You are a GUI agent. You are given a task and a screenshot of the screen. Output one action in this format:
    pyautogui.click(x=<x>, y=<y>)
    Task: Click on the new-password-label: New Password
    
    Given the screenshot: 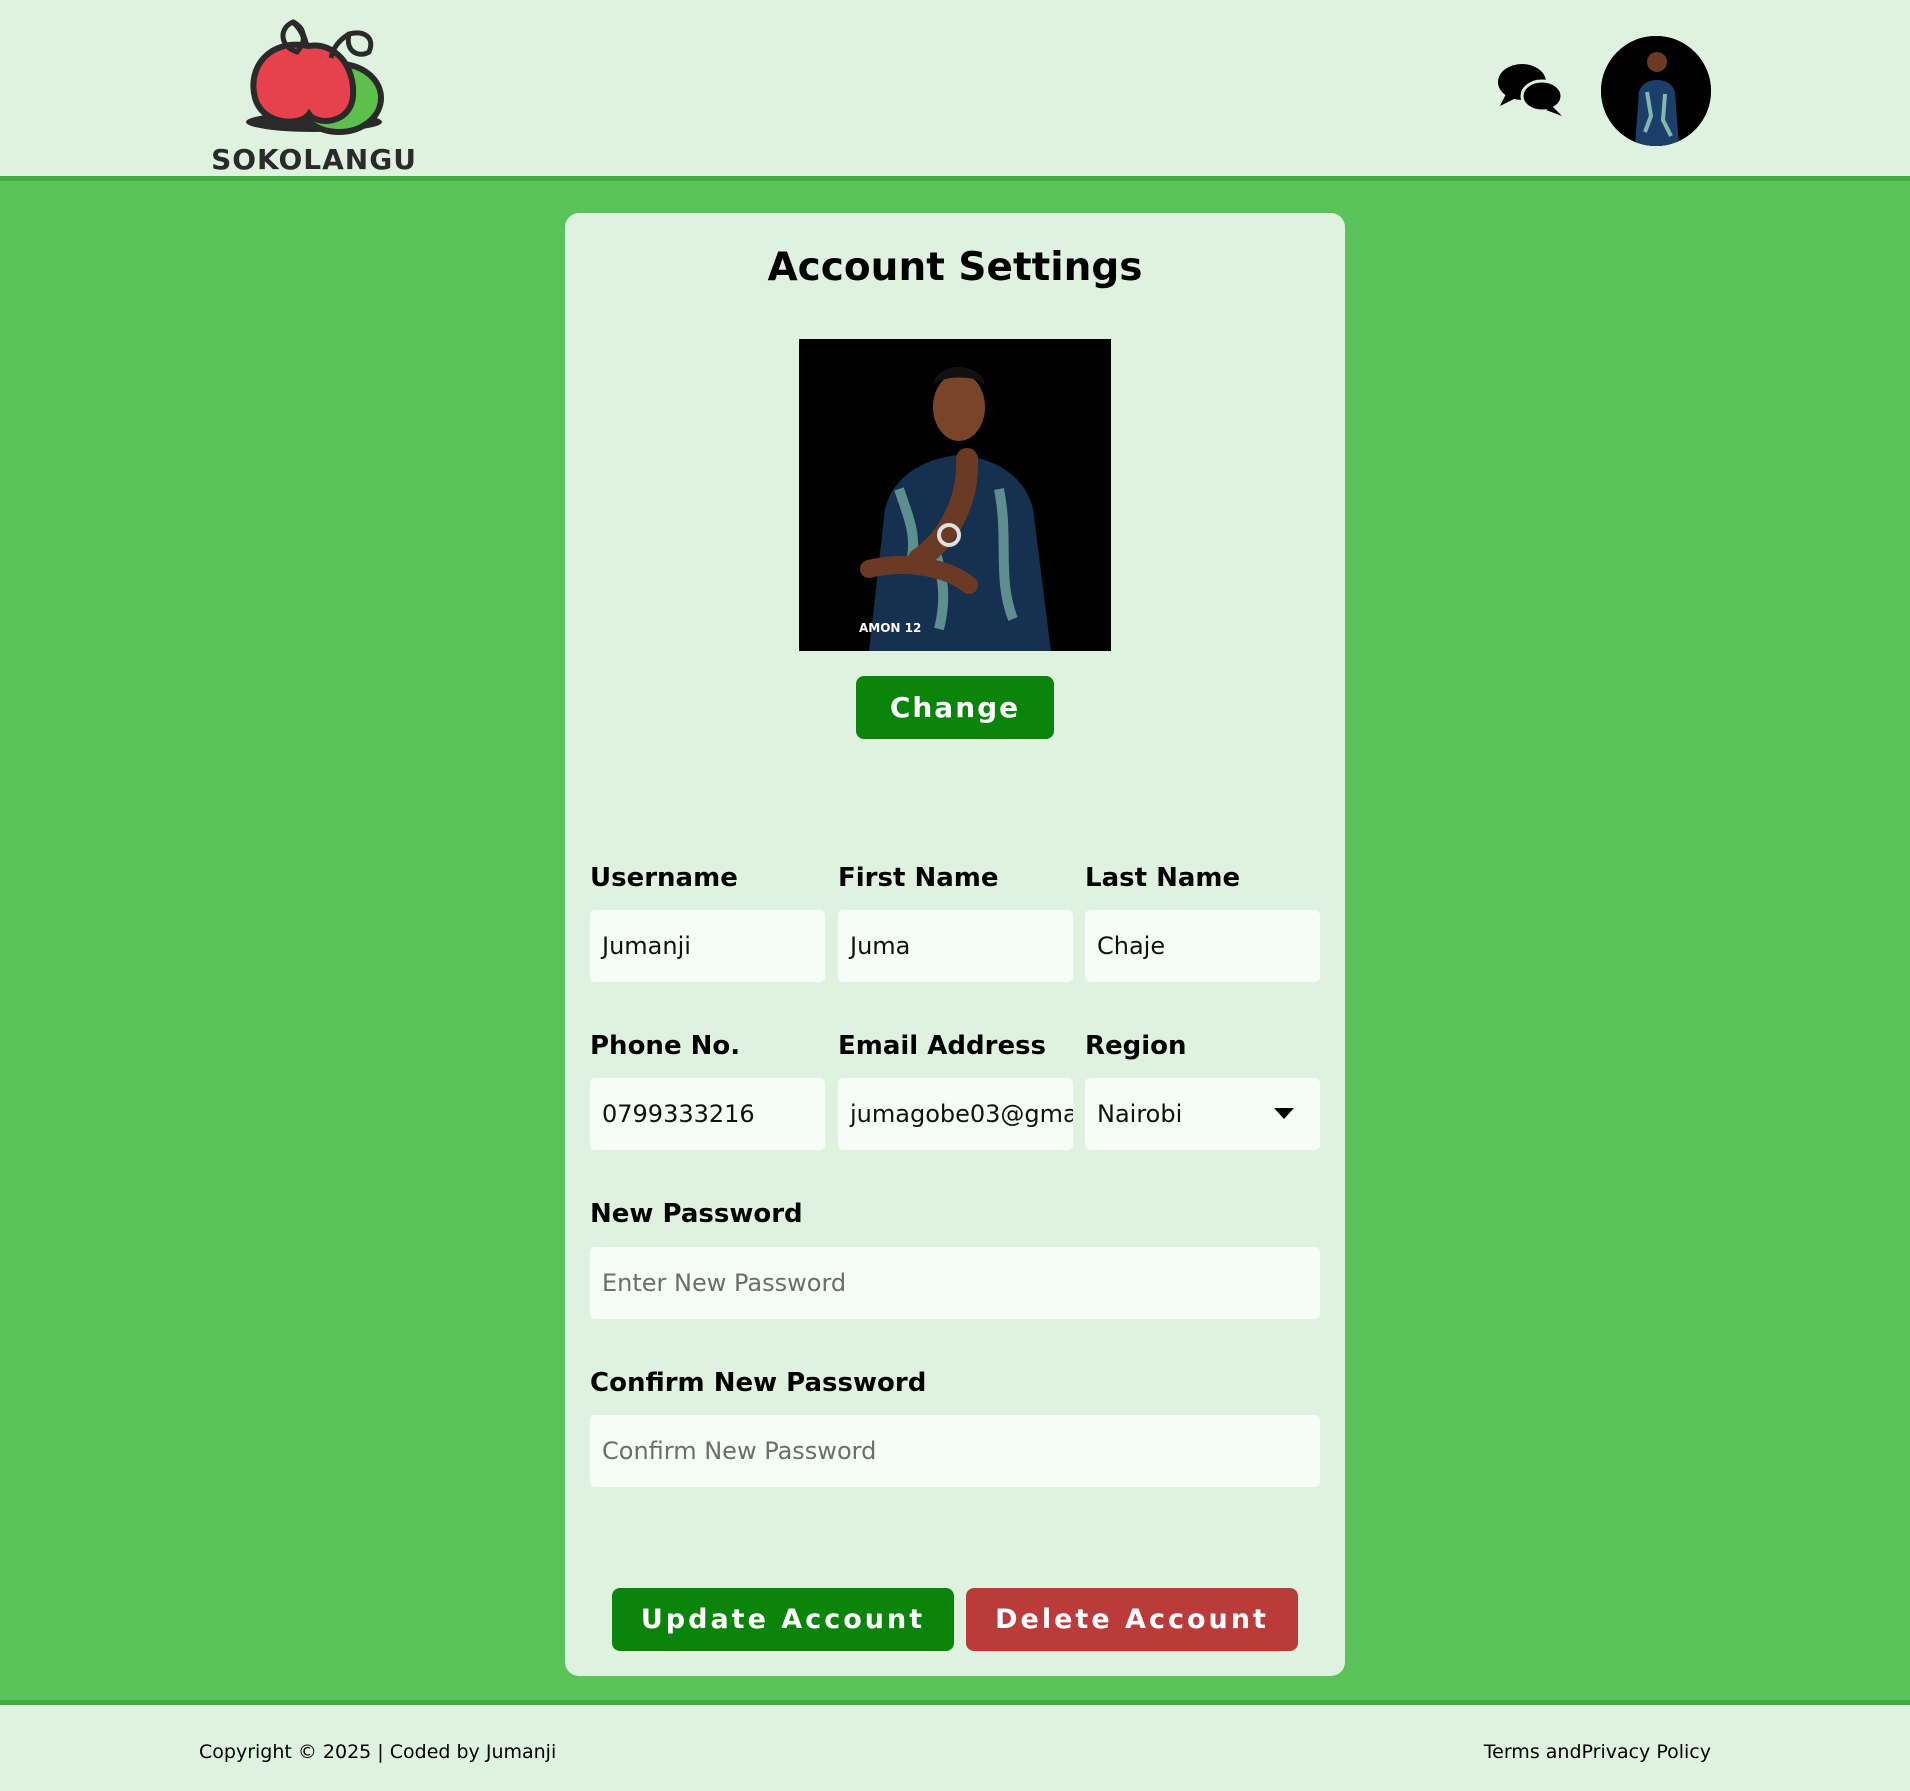 What is the action you would take?
    pyautogui.click(x=696, y=1214)
    